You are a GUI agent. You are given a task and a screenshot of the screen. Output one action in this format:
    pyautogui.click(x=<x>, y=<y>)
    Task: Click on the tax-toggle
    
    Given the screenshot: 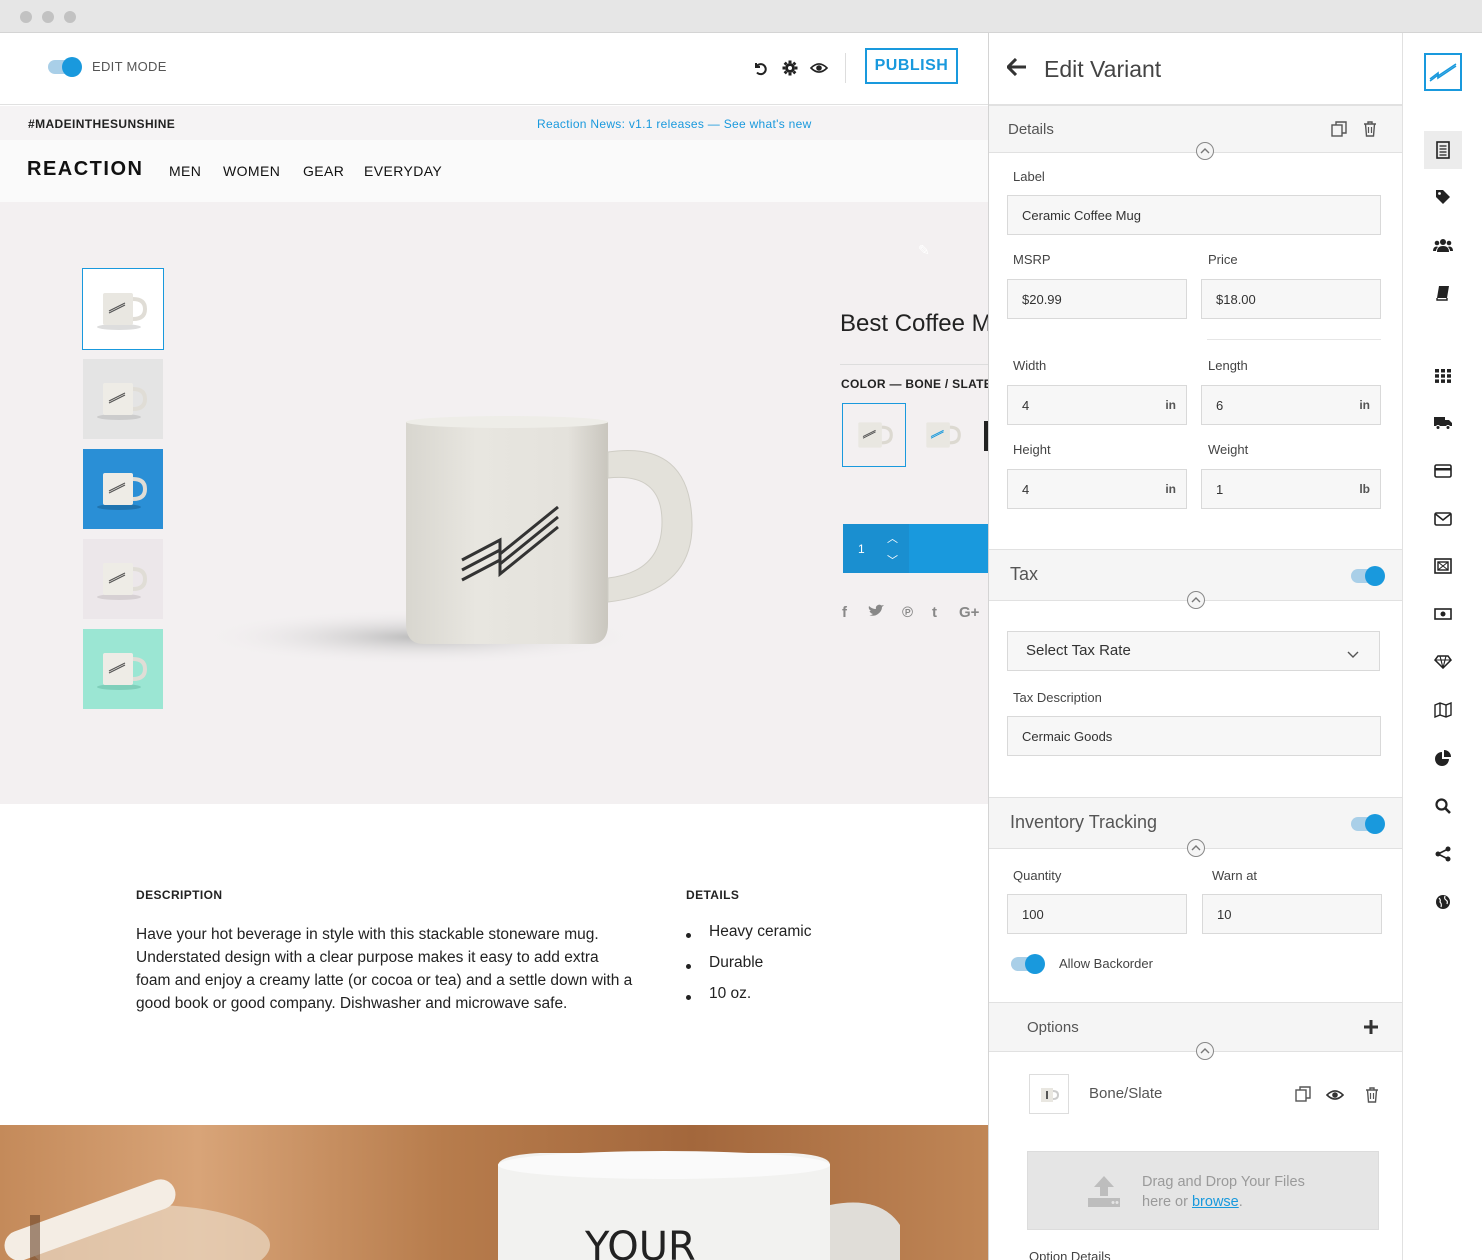 What is the action you would take?
    pyautogui.click(x=1368, y=576)
    